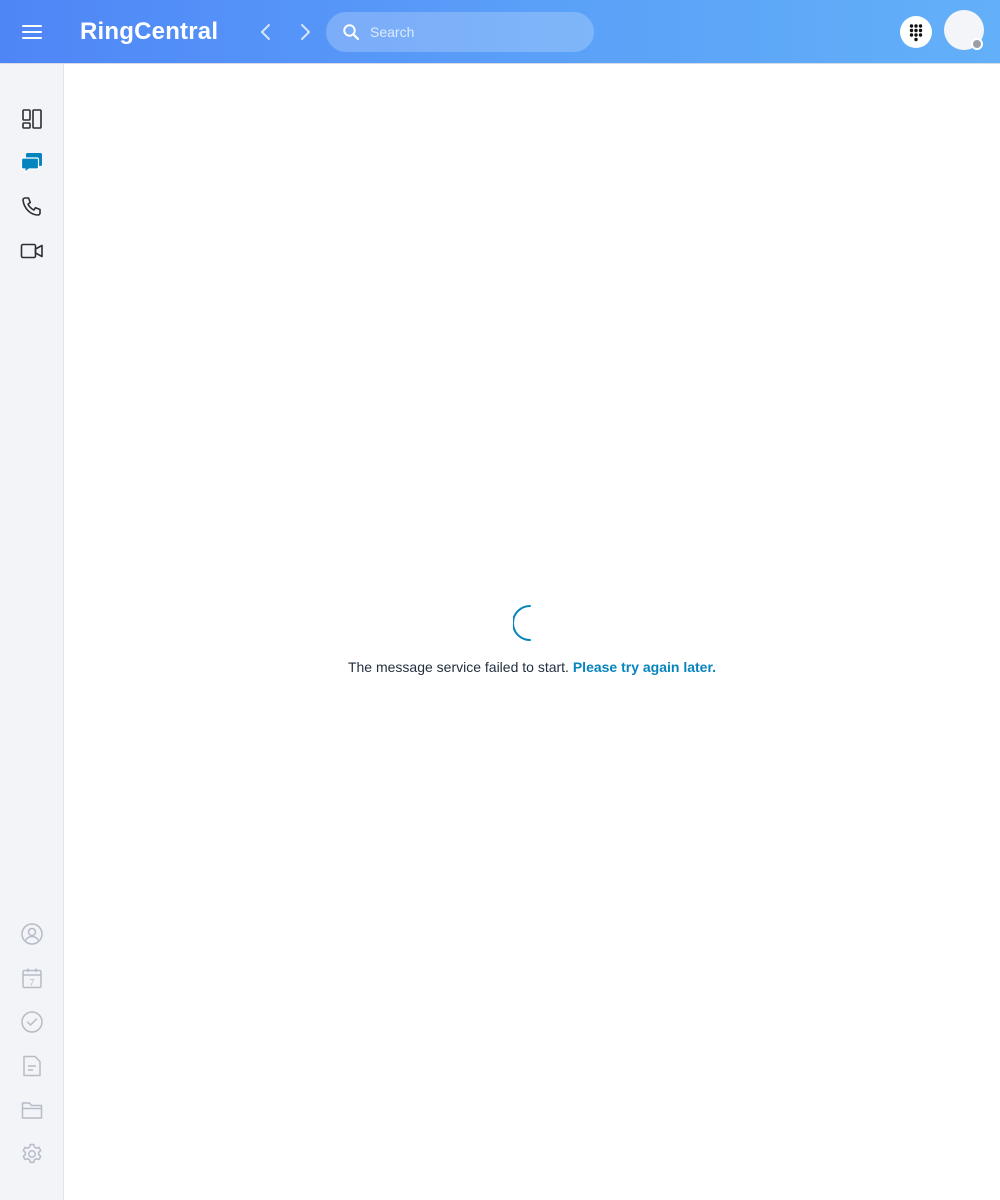 Image resolution: width=1000 pixels, height=1200 pixels. I want to click on dashboard-icon, so click(32, 119).